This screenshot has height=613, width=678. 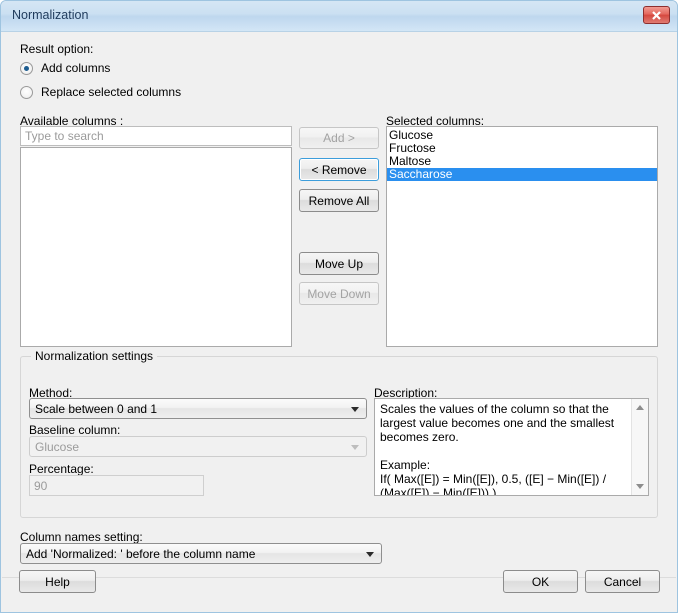 What do you see at coordinates (640, 486) in the screenshot?
I see `scroll-down-icon` at bounding box center [640, 486].